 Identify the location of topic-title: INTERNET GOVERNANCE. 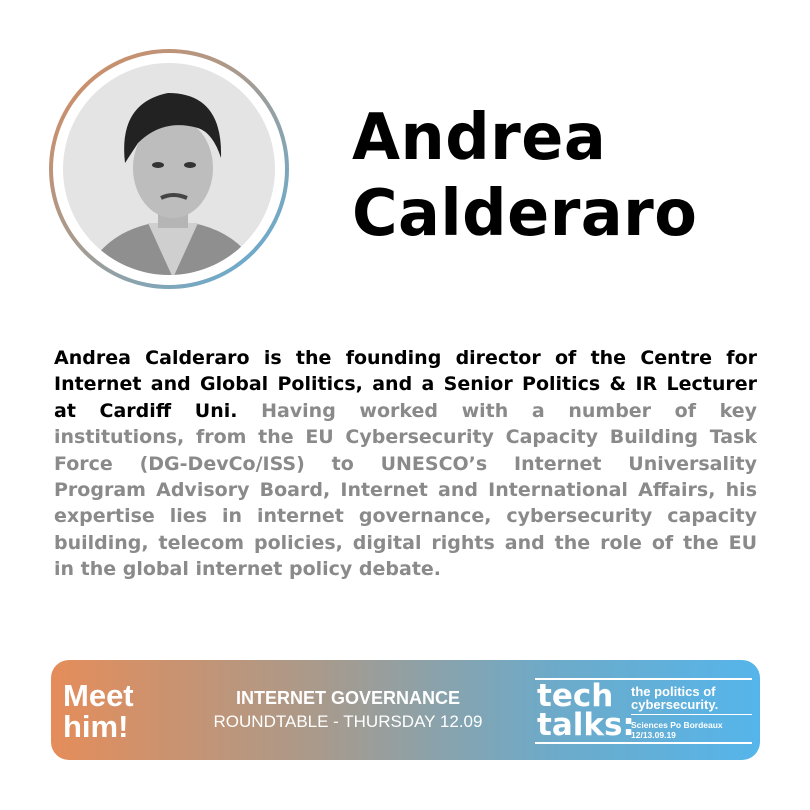
(347, 698).